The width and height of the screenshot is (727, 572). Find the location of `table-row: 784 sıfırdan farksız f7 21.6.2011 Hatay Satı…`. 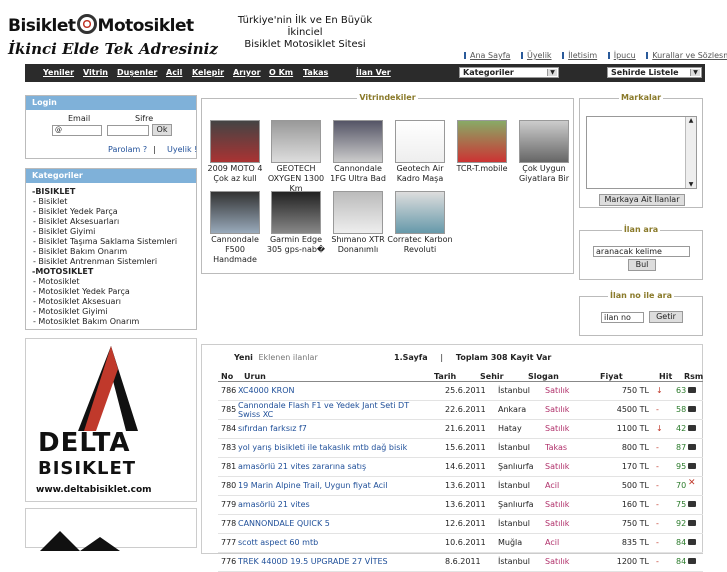

table-row: 784 sıfırdan farksız f7 21.6.2011 Hatay Satı… is located at coordinates (460, 429).